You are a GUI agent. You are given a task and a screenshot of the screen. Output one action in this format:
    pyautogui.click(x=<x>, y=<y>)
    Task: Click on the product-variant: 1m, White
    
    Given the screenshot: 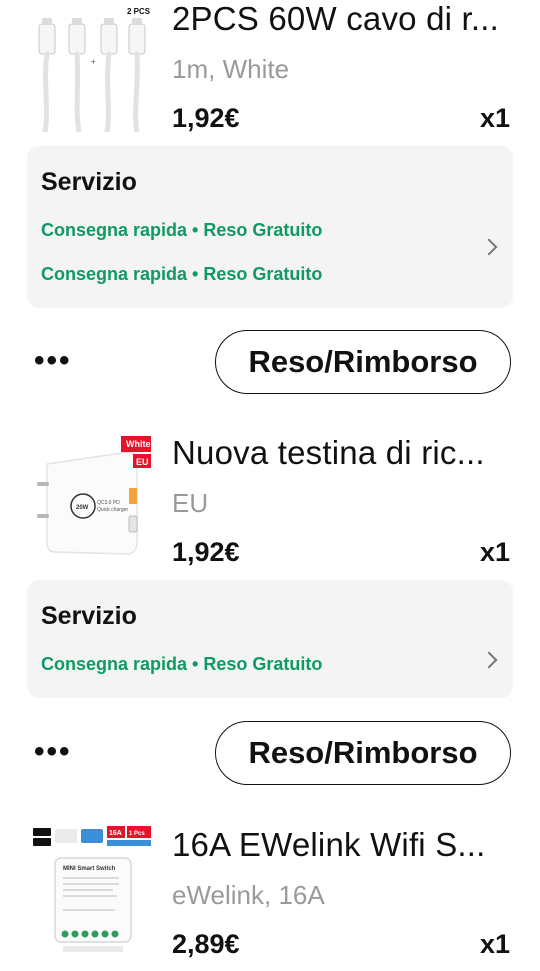 What is the action you would take?
    pyautogui.click(x=231, y=69)
    